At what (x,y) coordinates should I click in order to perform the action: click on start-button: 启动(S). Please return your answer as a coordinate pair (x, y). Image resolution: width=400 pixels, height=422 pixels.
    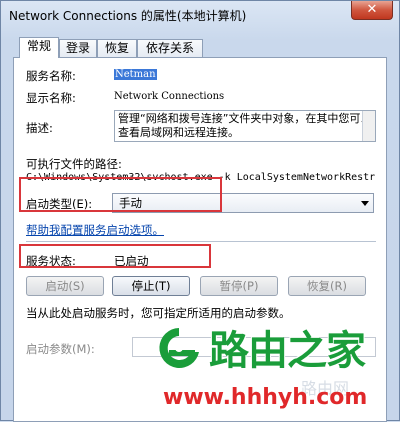
    Looking at the image, I should click on (65, 286).